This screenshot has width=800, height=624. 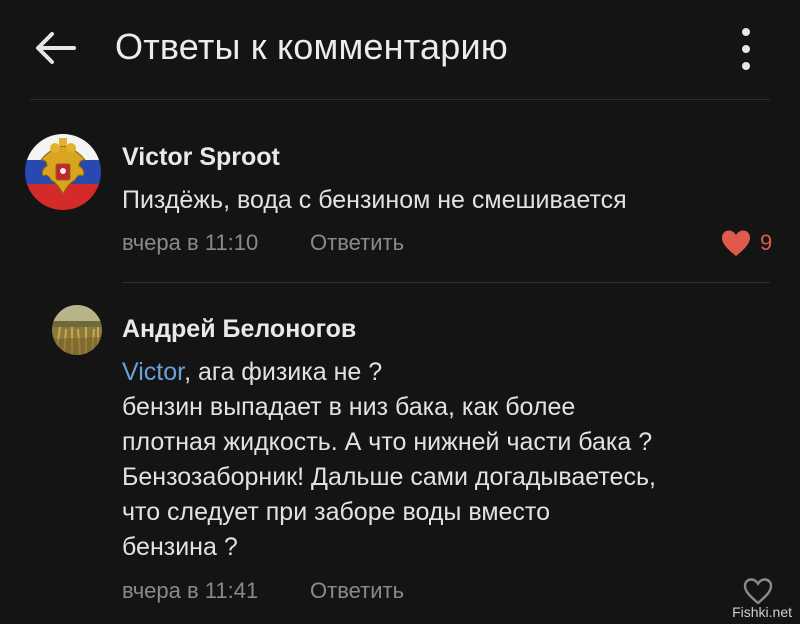 What do you see at coordinates (311, 46) in the screenshot?
I see `page-title: Ответы к комментарию` at bounding box center [311, 46].